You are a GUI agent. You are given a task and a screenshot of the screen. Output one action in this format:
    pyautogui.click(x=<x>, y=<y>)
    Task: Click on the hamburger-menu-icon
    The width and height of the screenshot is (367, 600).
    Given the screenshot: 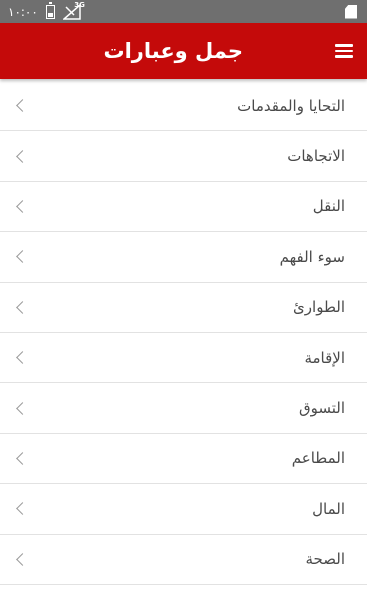 What is the action you would take?
    pyautogui.click(x=344, y=51)
    